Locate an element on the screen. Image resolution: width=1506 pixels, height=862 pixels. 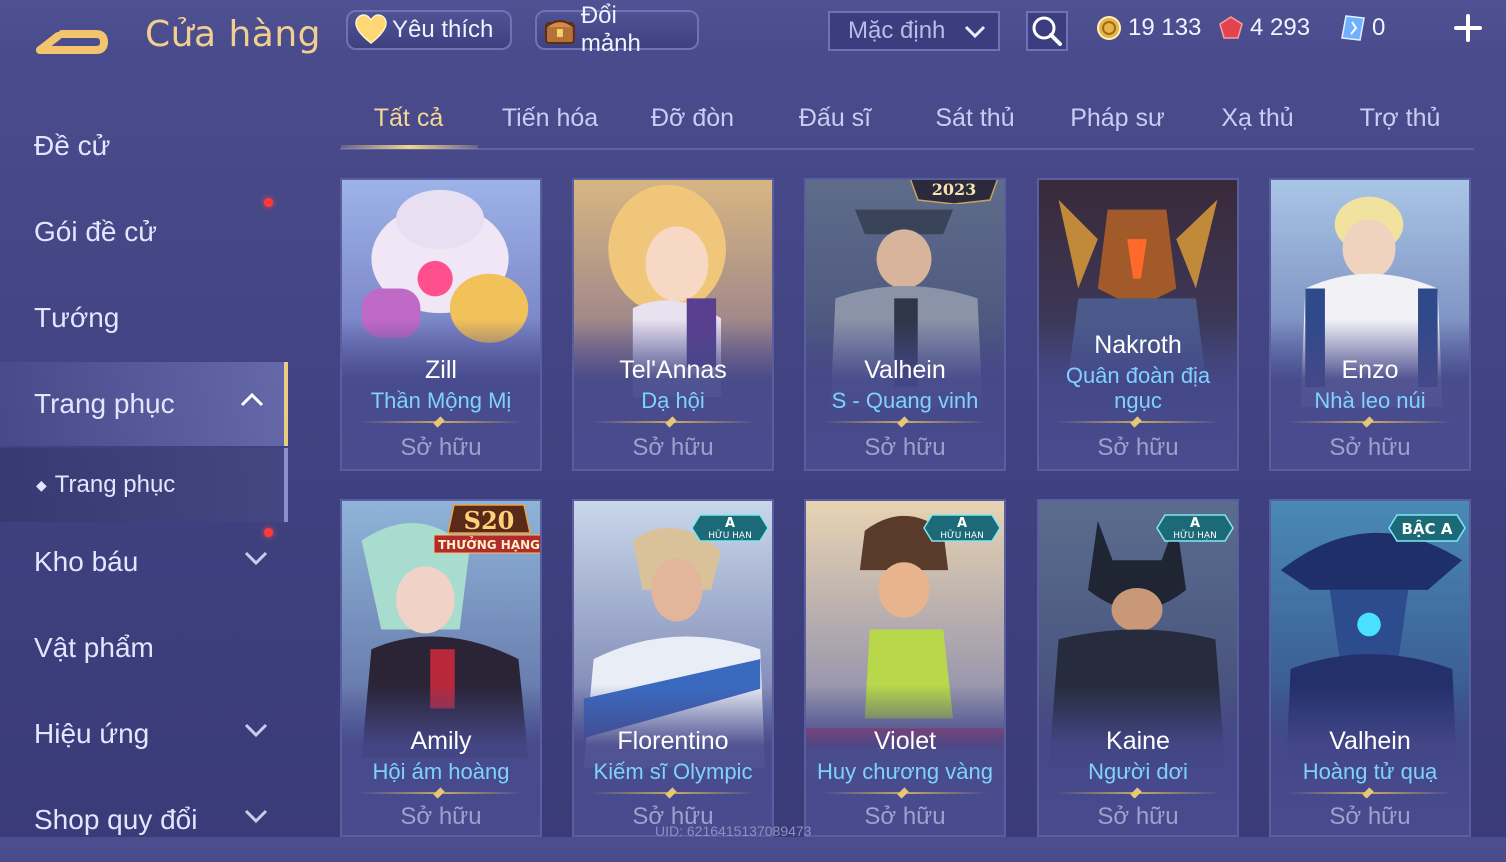
favorite-button: Yêu thích is located at coordinates (429, 30).